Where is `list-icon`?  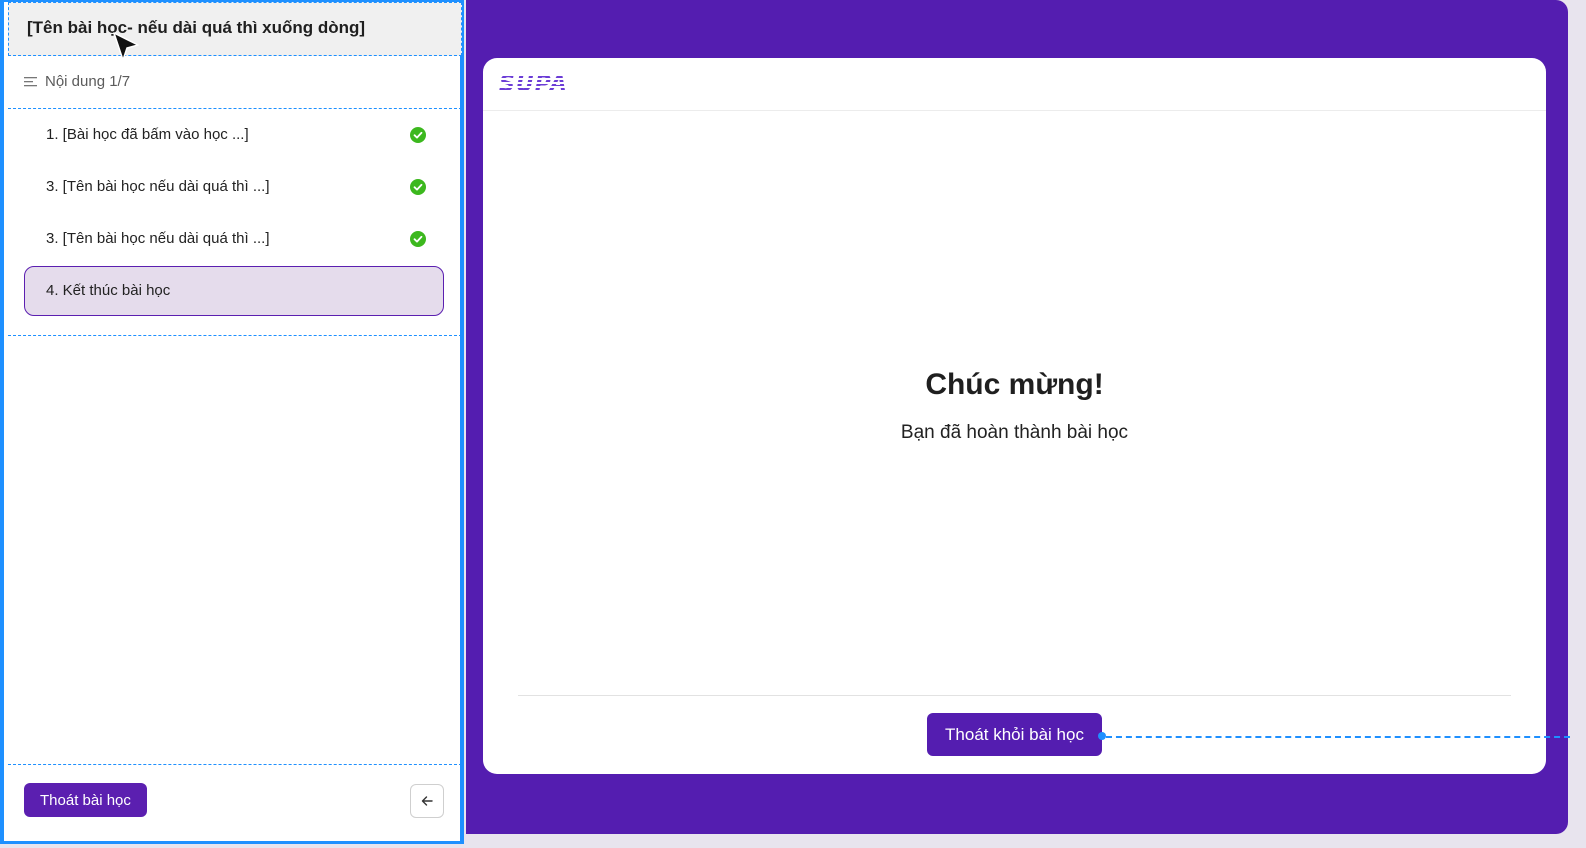
list-icon is located at coordinates (30, 82).